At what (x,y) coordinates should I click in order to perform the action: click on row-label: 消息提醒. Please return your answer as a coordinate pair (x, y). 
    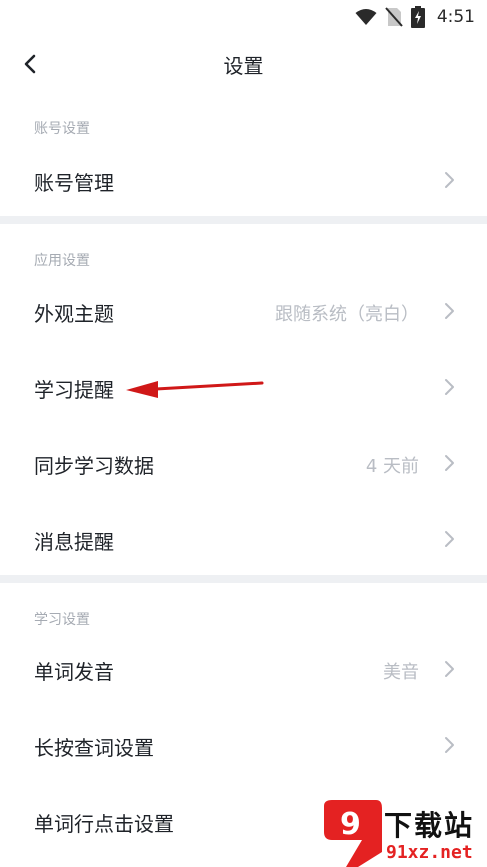
    Looking at the image, I should click on (74, 542).